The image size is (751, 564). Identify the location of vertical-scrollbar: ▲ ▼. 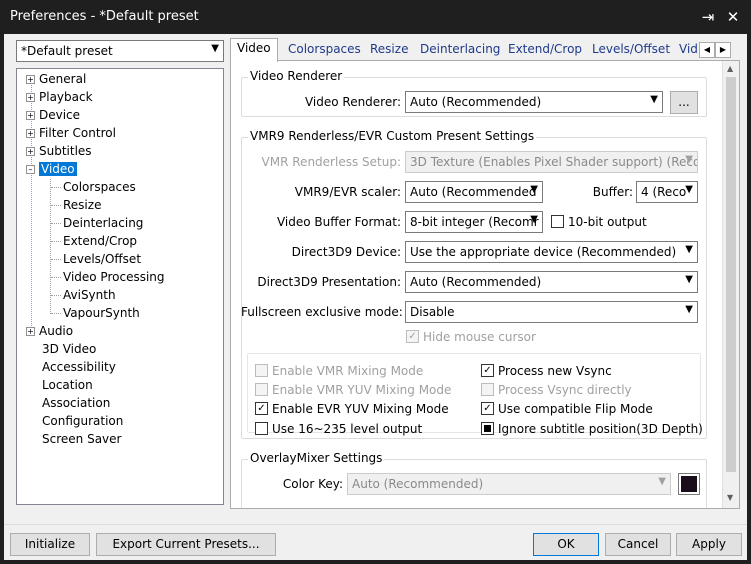
(730, 284).